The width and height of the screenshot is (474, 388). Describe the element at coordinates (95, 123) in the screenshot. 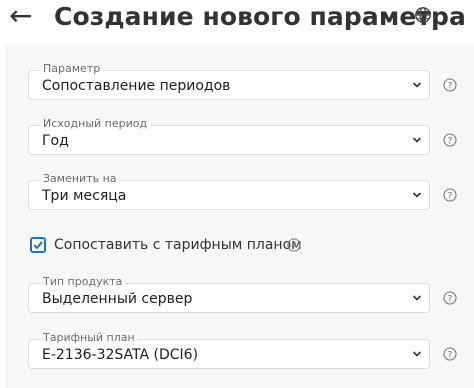

I see `source-period-select-label: Исходный период` at that location.